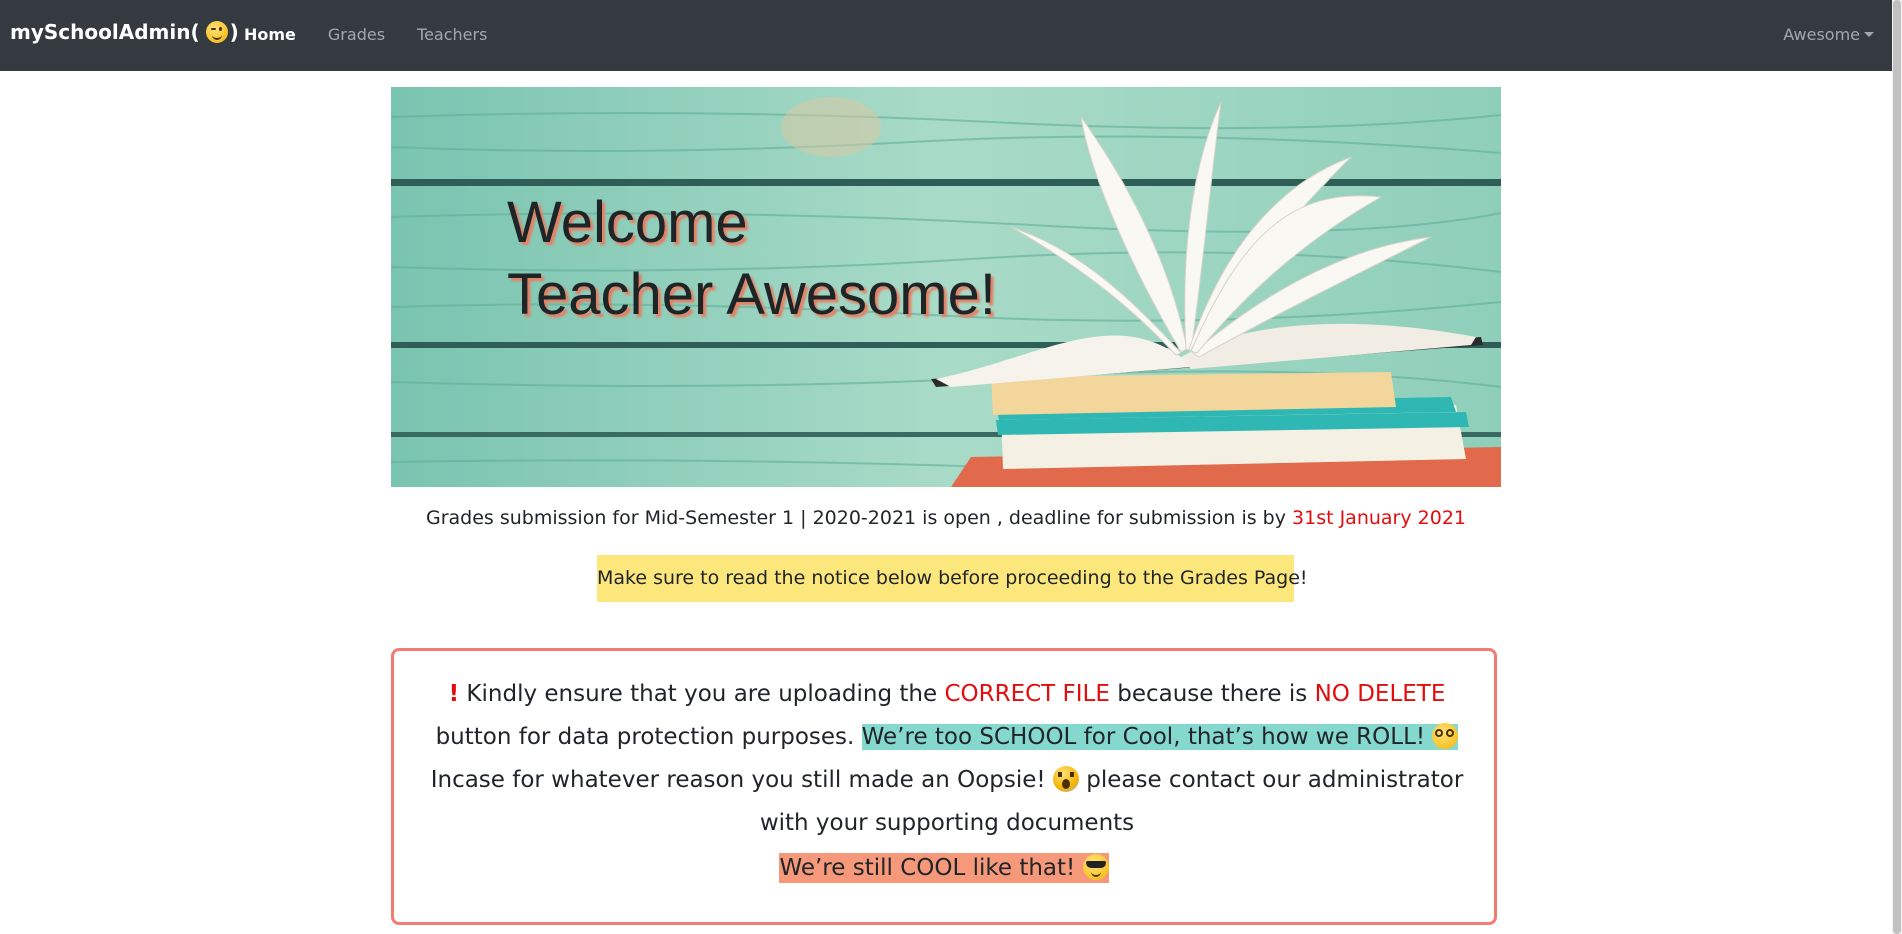 This screenshot has height=934, width=1902. I want to click on dizzy-face-icon, so click(1445, 736).